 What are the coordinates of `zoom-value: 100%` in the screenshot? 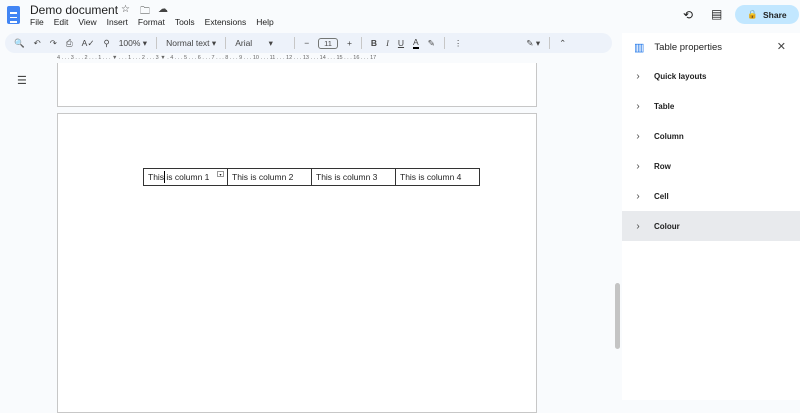 It's located at (129, 42).